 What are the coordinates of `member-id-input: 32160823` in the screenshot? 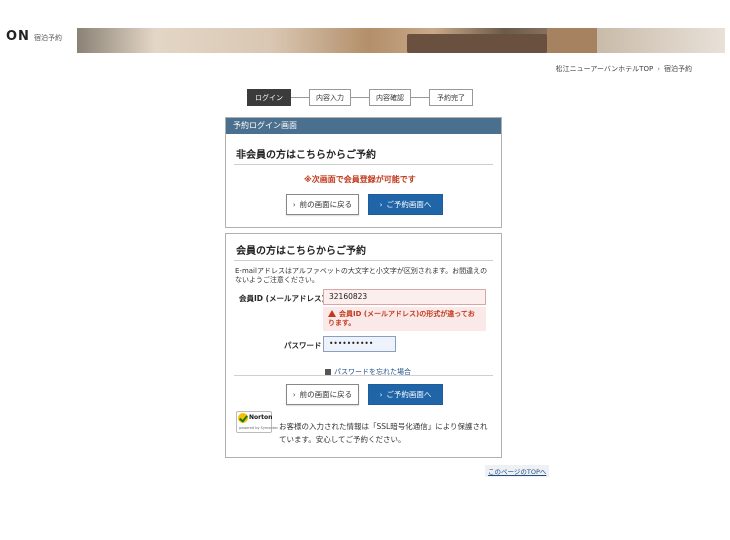 It's located at (404, 297).